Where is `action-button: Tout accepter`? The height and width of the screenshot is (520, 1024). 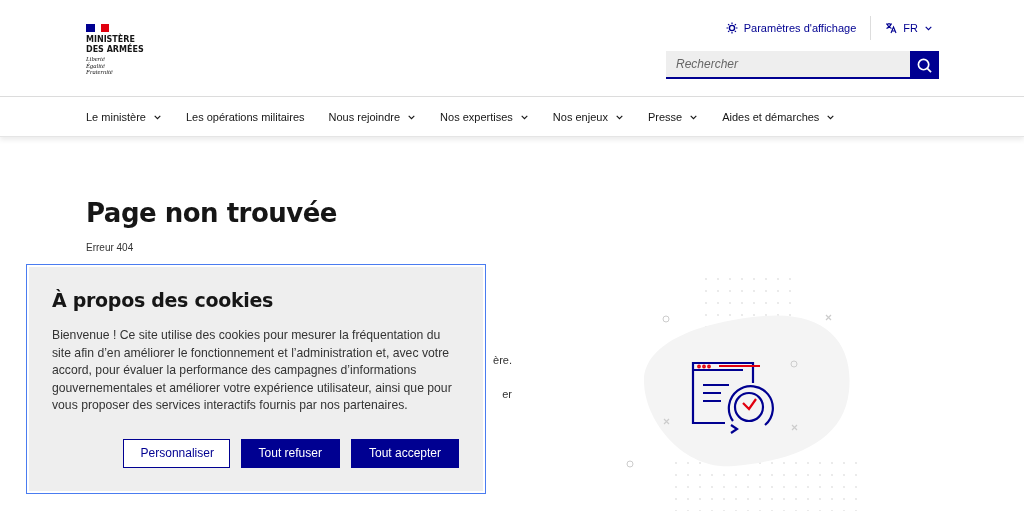
action-button: Tout accepter is located at coordinates (404, 453).